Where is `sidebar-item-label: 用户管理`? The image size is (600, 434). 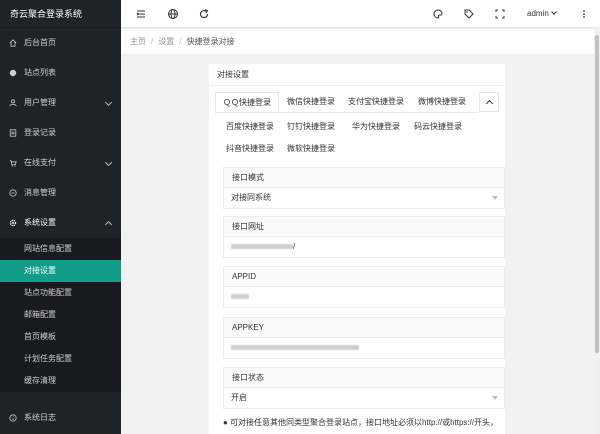
sidebar-item-label: 用户管理 is located at coordinates (40, 102).